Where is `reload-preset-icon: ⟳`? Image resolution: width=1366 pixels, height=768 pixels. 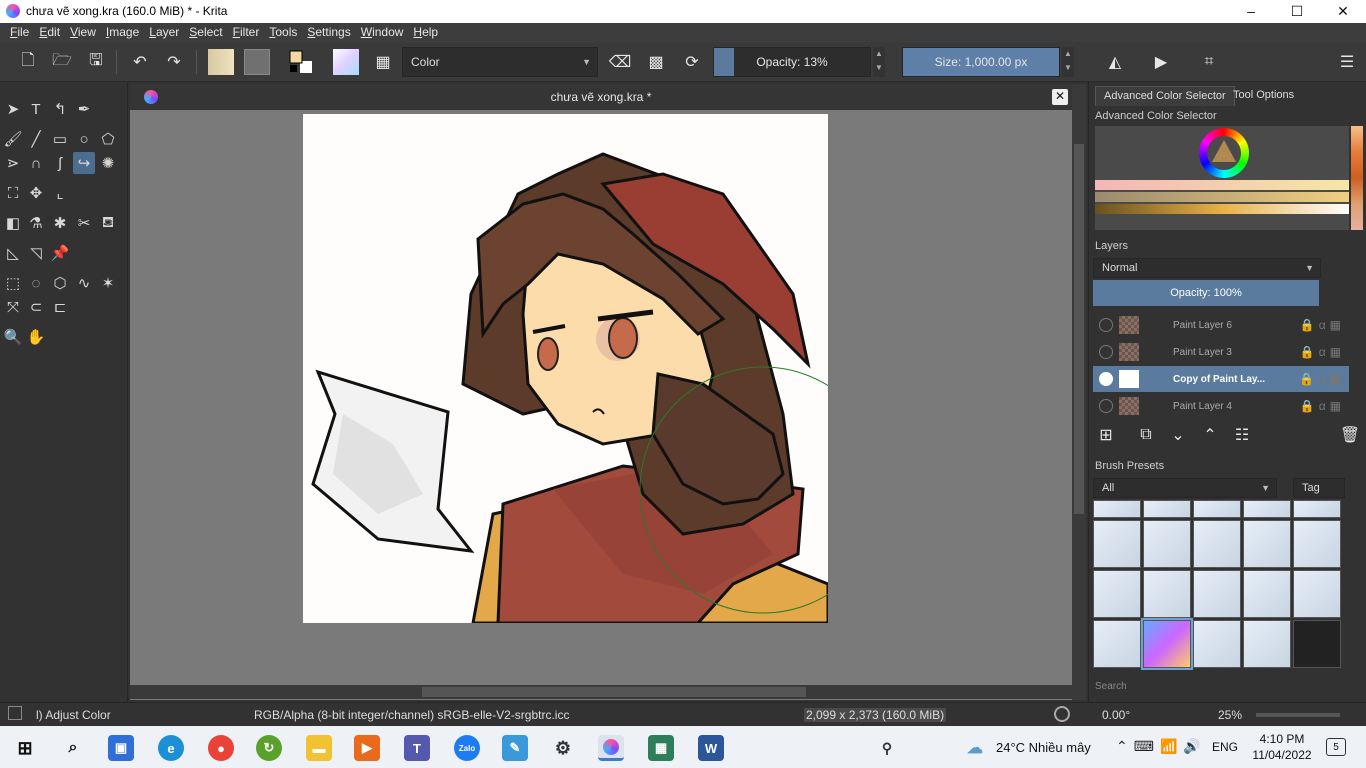 reload-preset-icon: ⟳ is located at coordinates (692, 62).